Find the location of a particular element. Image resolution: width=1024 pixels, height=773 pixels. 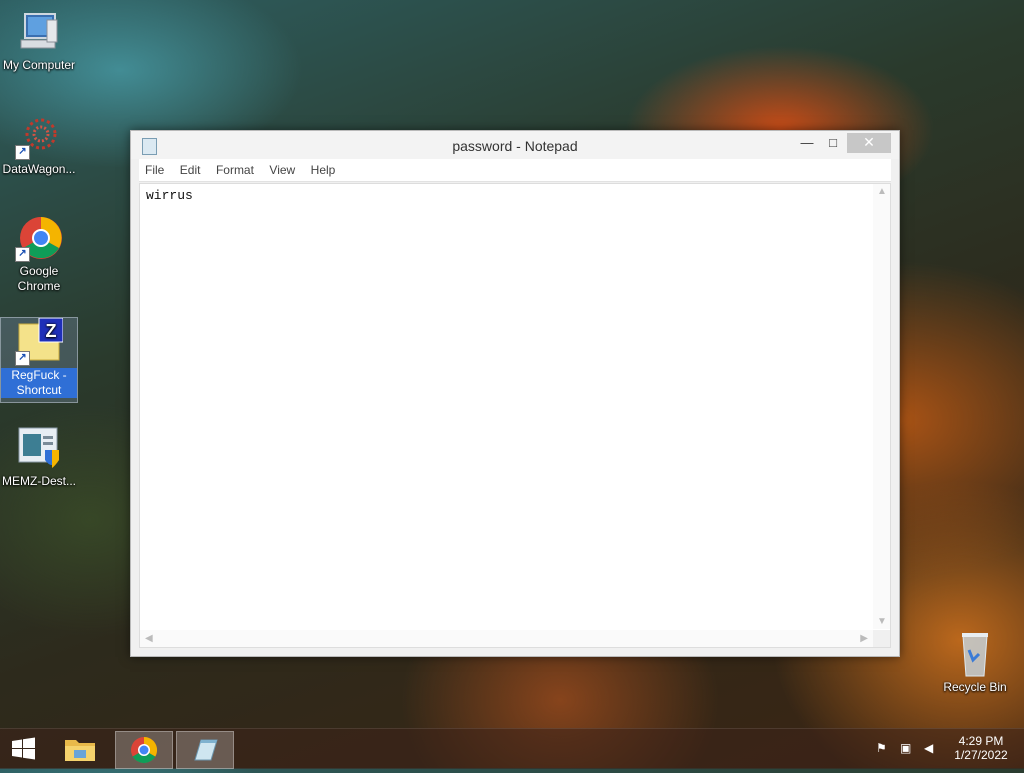

chrome-icon is located at coordinates (144, 750).